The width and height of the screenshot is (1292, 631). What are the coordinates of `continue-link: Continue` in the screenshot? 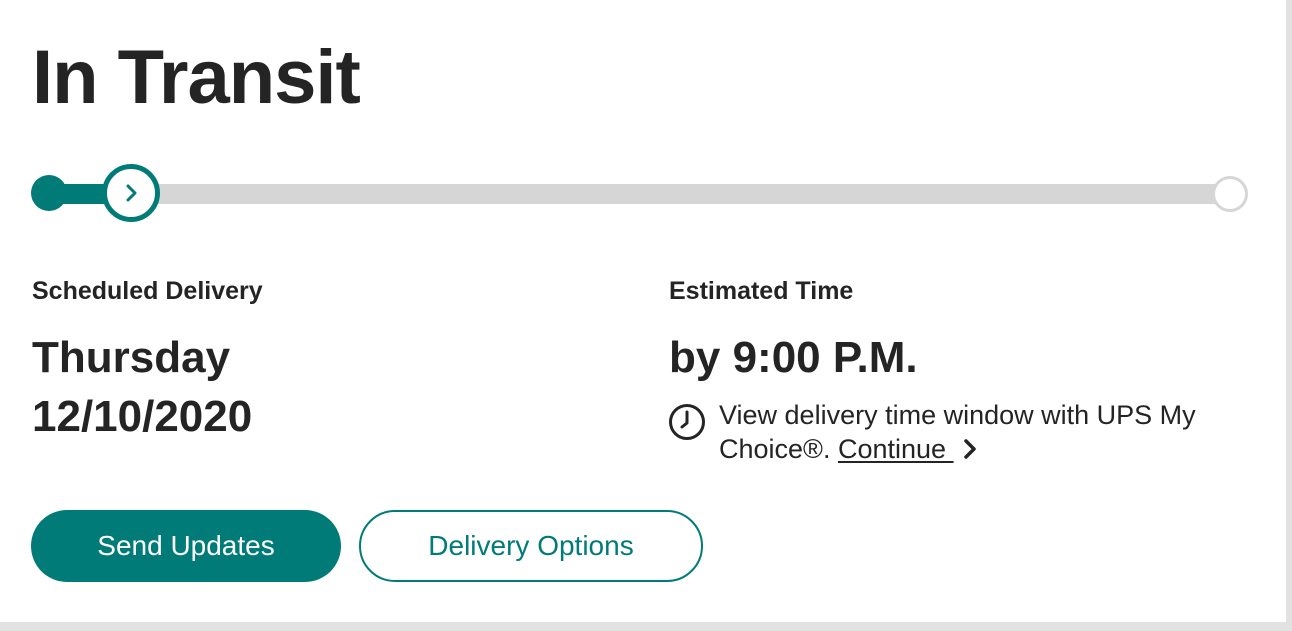 It's located at (896, 449).